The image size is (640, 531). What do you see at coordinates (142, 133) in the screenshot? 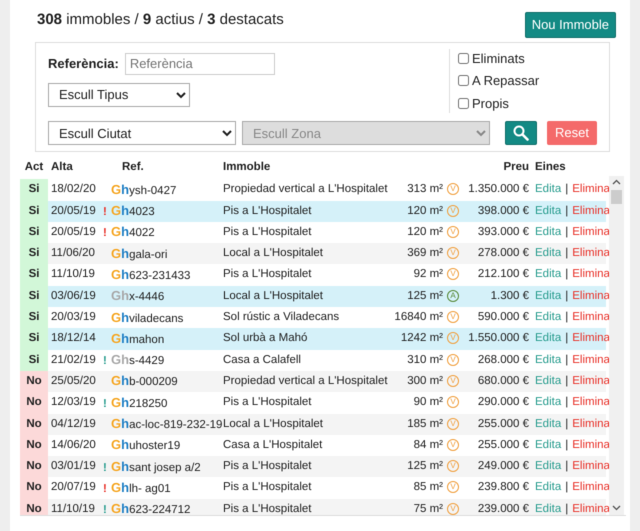
I see `city-select: Escull Ciutat` at bounding box center [142, 133].